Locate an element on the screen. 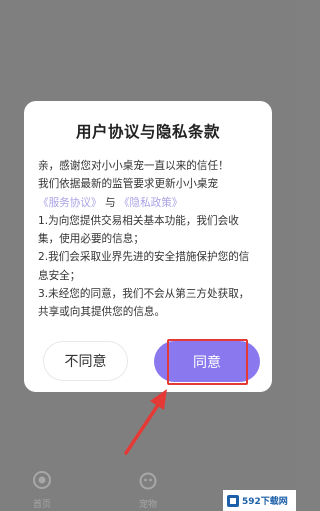 This screenshot has height=511, width=320. pointer-arrow-icon is located at coordinates (145, 422).